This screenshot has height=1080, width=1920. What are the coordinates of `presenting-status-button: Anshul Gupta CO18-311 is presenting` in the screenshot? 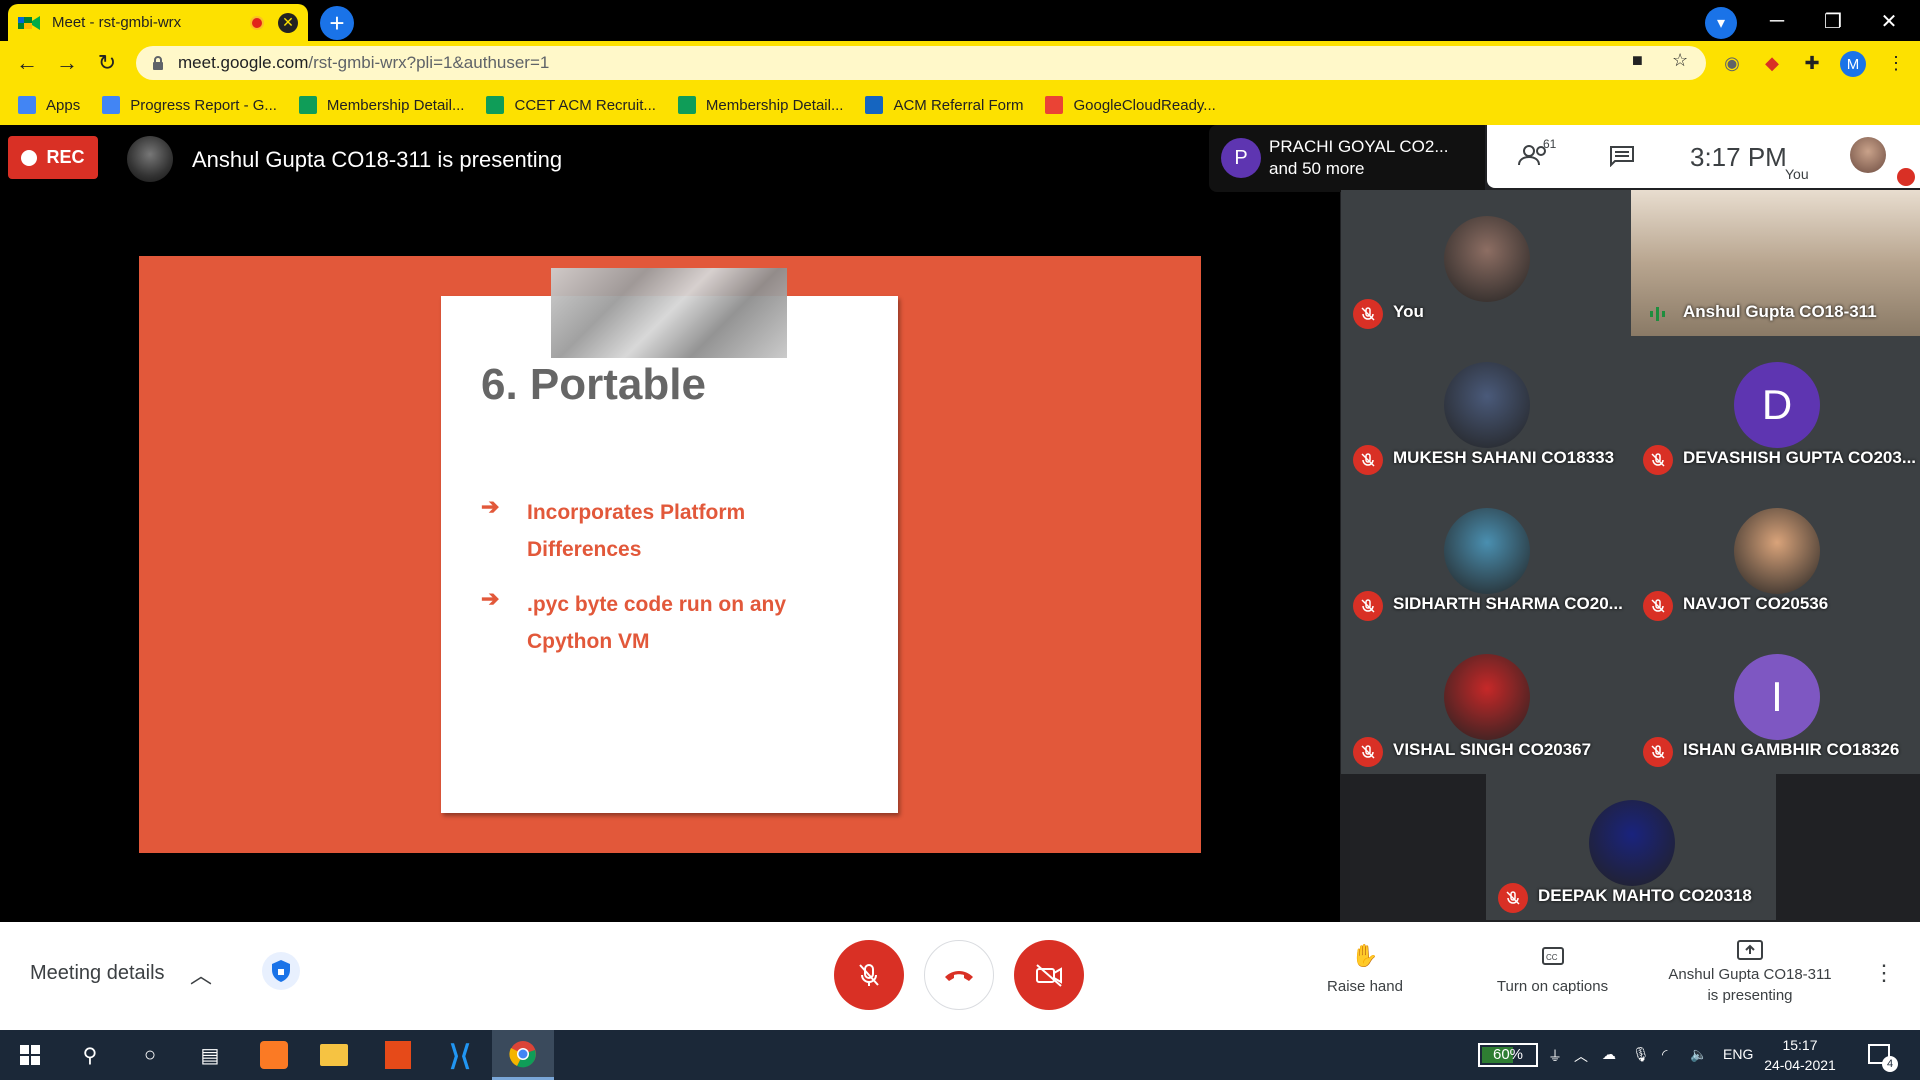 It's located at (1750, 970).